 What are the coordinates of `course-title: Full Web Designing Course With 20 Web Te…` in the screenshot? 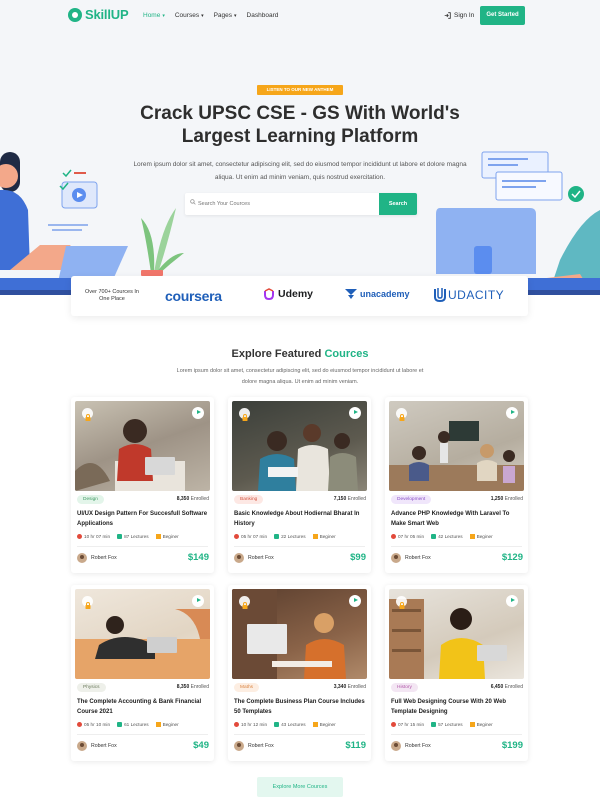 It's located at (457, 707).